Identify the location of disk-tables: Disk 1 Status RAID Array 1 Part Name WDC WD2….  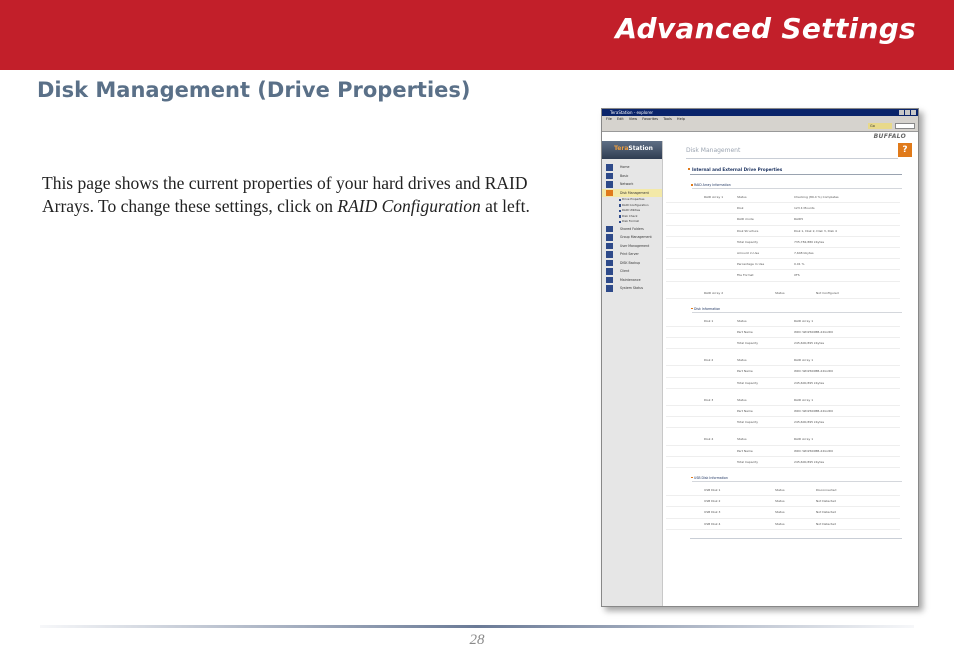
(789, 392).